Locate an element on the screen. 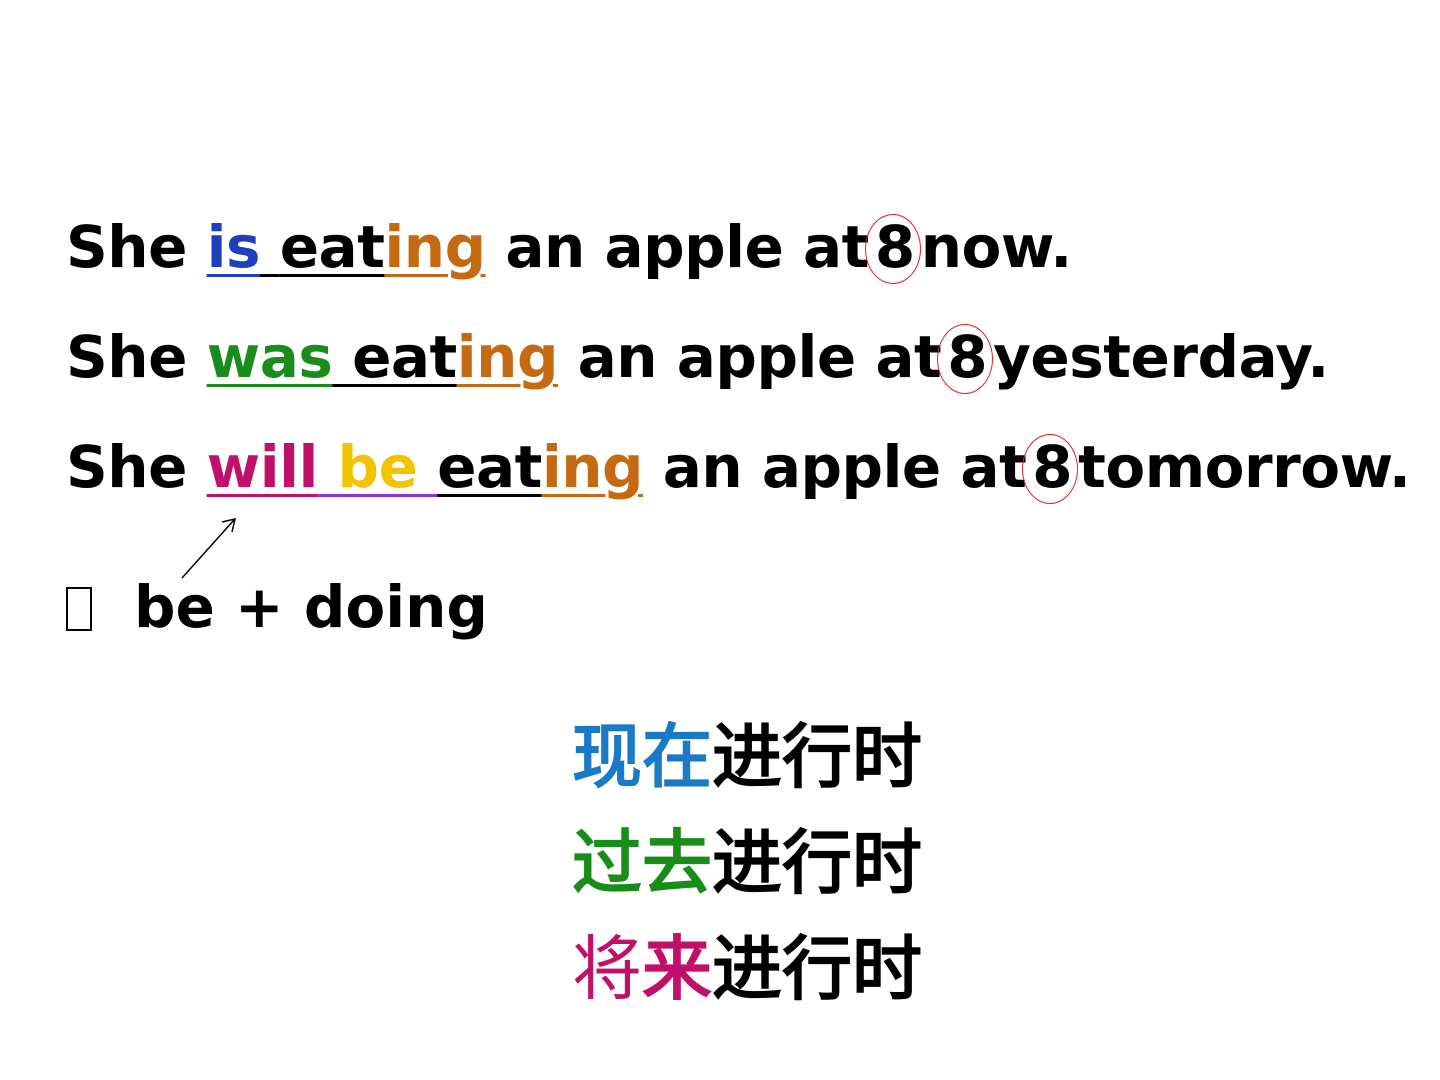 The width and height of the screenshot is (1440, 1080). tense-present-progressive: 现在进行时 is located at coordinates (747, 757).